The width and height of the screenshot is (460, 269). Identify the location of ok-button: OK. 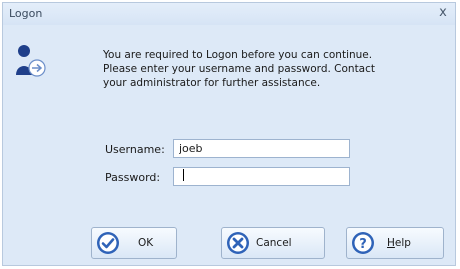
(134, 243).